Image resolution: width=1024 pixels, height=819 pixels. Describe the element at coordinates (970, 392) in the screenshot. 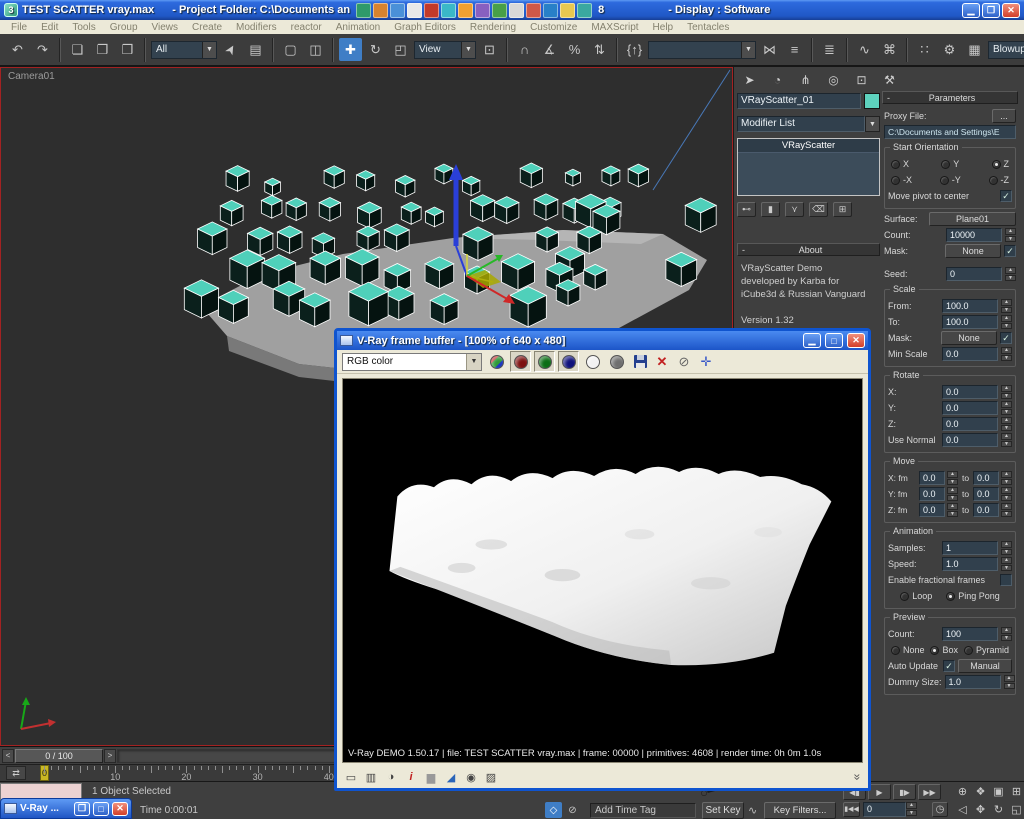

I see `rotate-x-field: 0.0` at that location.